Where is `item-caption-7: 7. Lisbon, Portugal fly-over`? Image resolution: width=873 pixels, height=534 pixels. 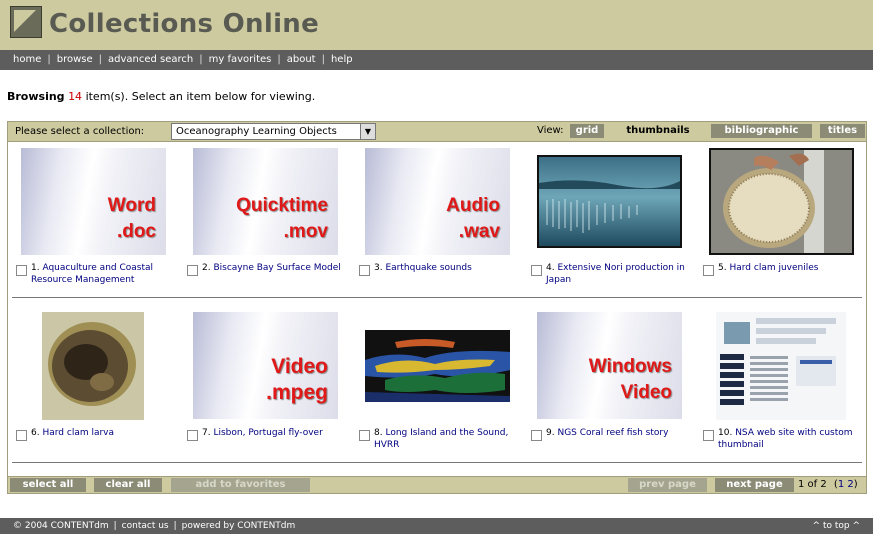
item-caption-7: 7. Lisbon, Portugal fly-over is located at coordinates (262, 433).